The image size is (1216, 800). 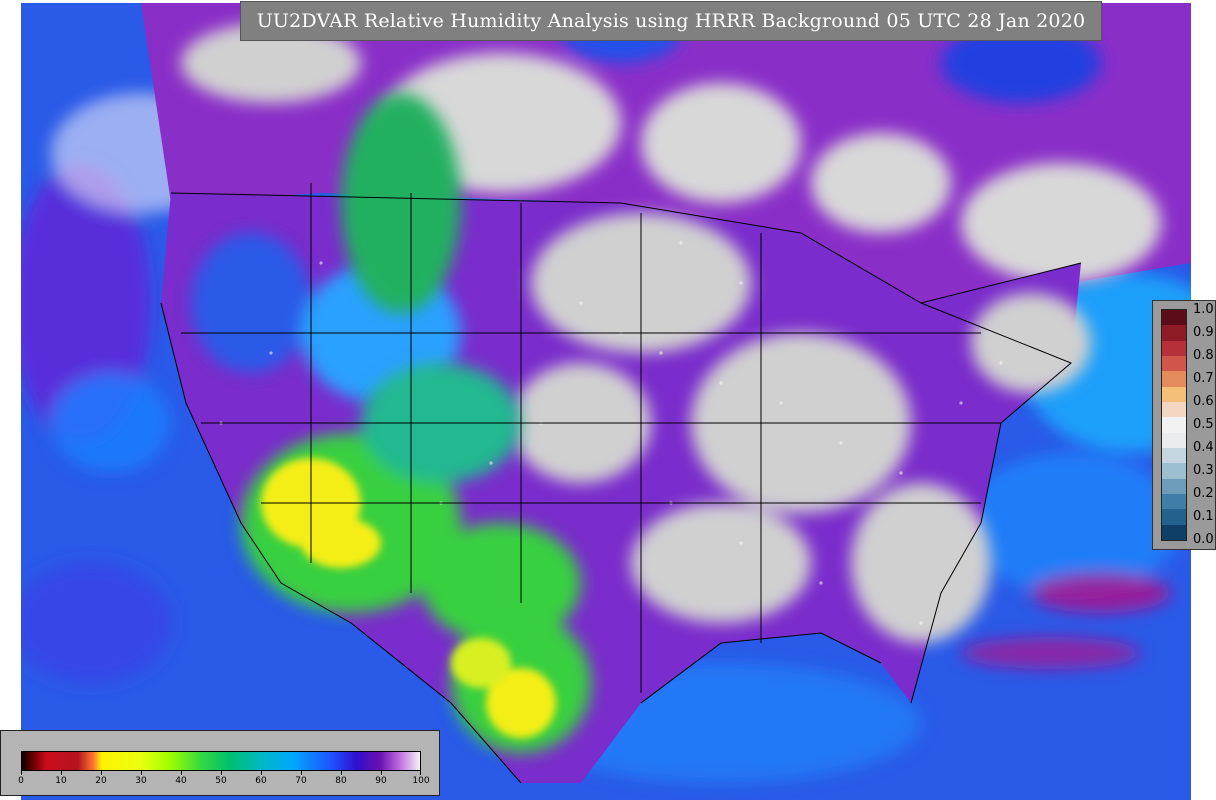 I want to click on rh-tick-label: 80, so click(x=341, y=781).